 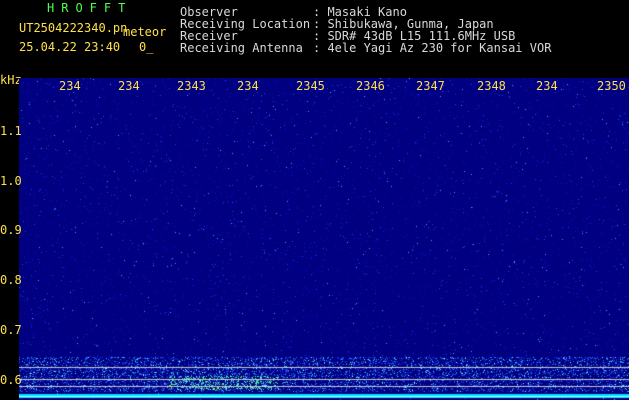 I want to click on x-tick-label: 2346, so click(x=370, y=86).